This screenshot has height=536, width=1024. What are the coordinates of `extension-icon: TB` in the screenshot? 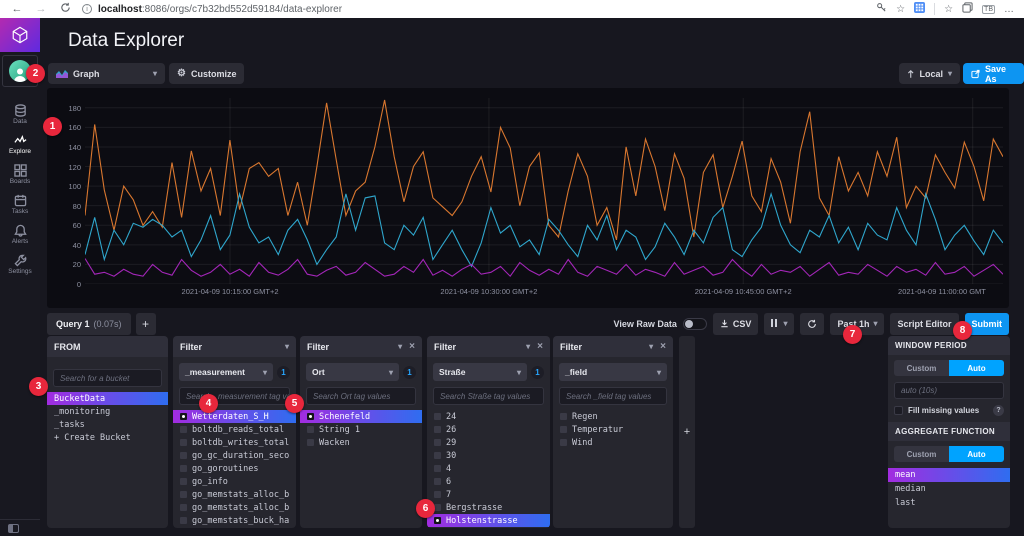 It's located at (988, 9).